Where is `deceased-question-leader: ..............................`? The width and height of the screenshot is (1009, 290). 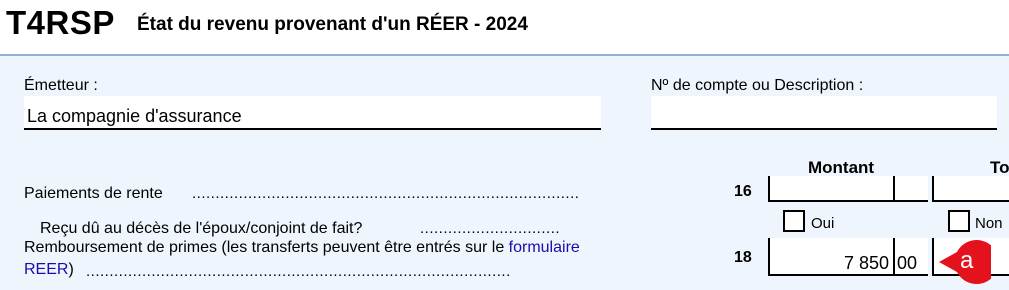 deceased-question-leader: .............................. is located at coordinates (490, 228).